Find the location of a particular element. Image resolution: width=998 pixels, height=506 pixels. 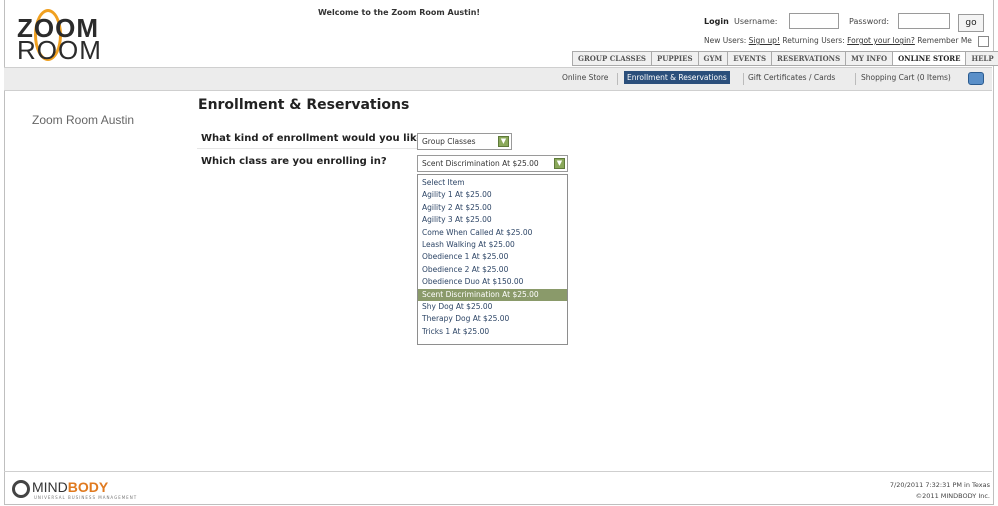

remember-me-label: Remember Me is located at coordinates (944, 40).